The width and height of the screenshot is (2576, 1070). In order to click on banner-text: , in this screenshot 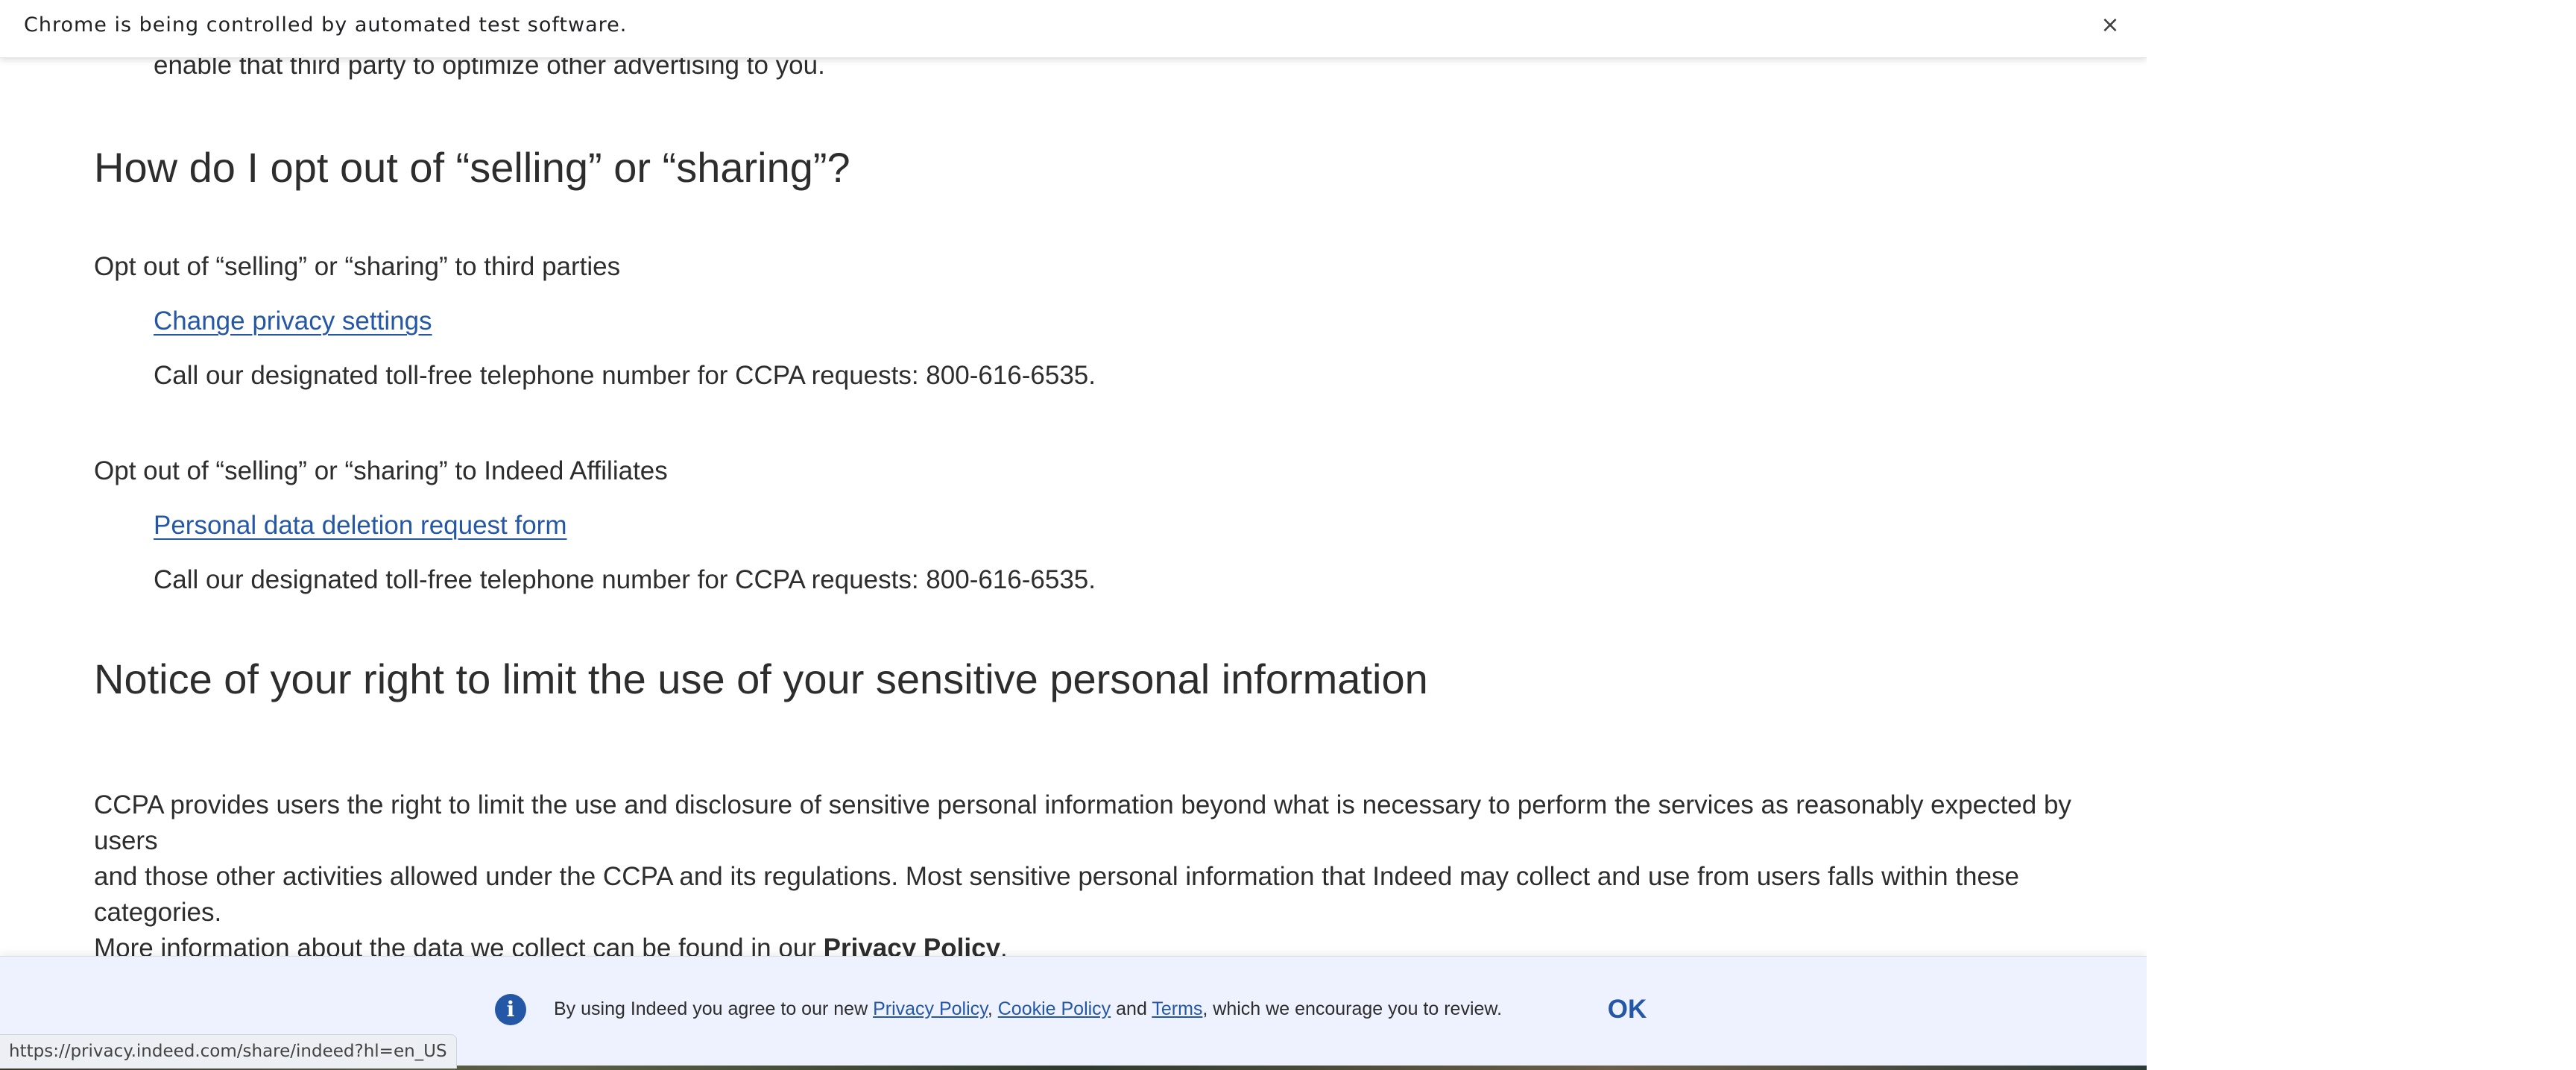, I will do `click(992, 1009)`.